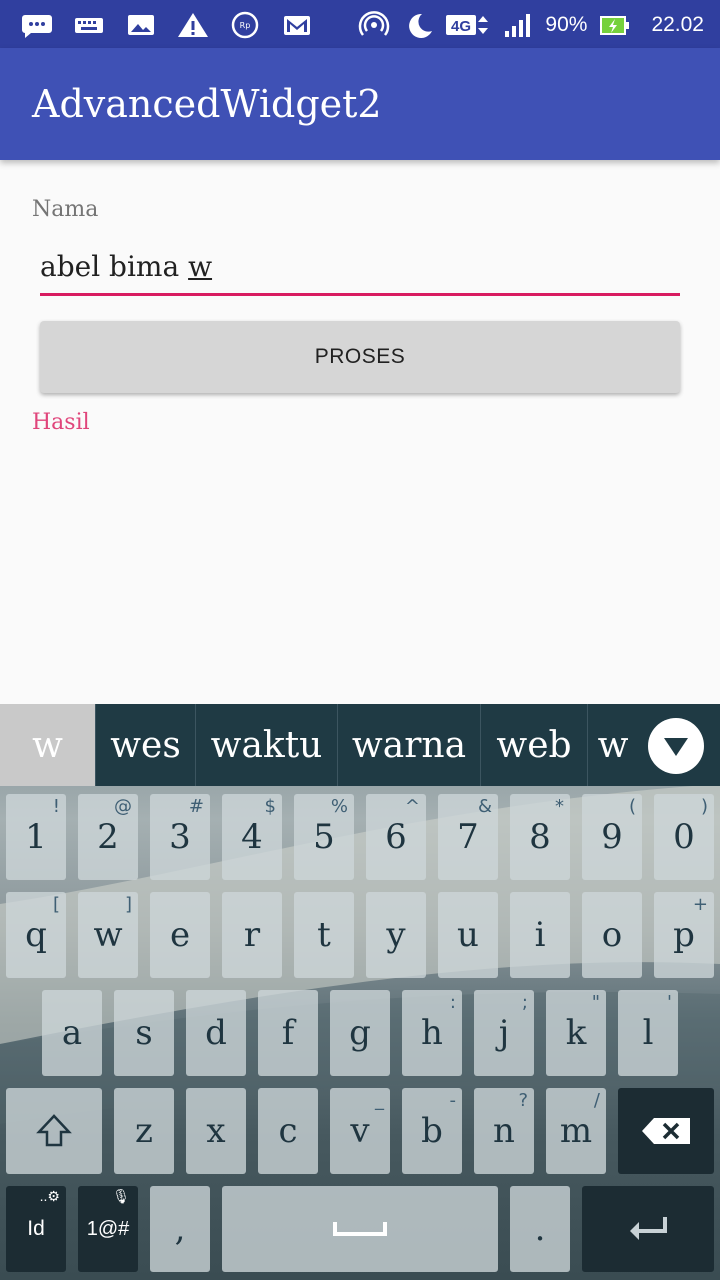 The image size is (720, 1280). I want to click on key-label: 1, so click(36, 837).